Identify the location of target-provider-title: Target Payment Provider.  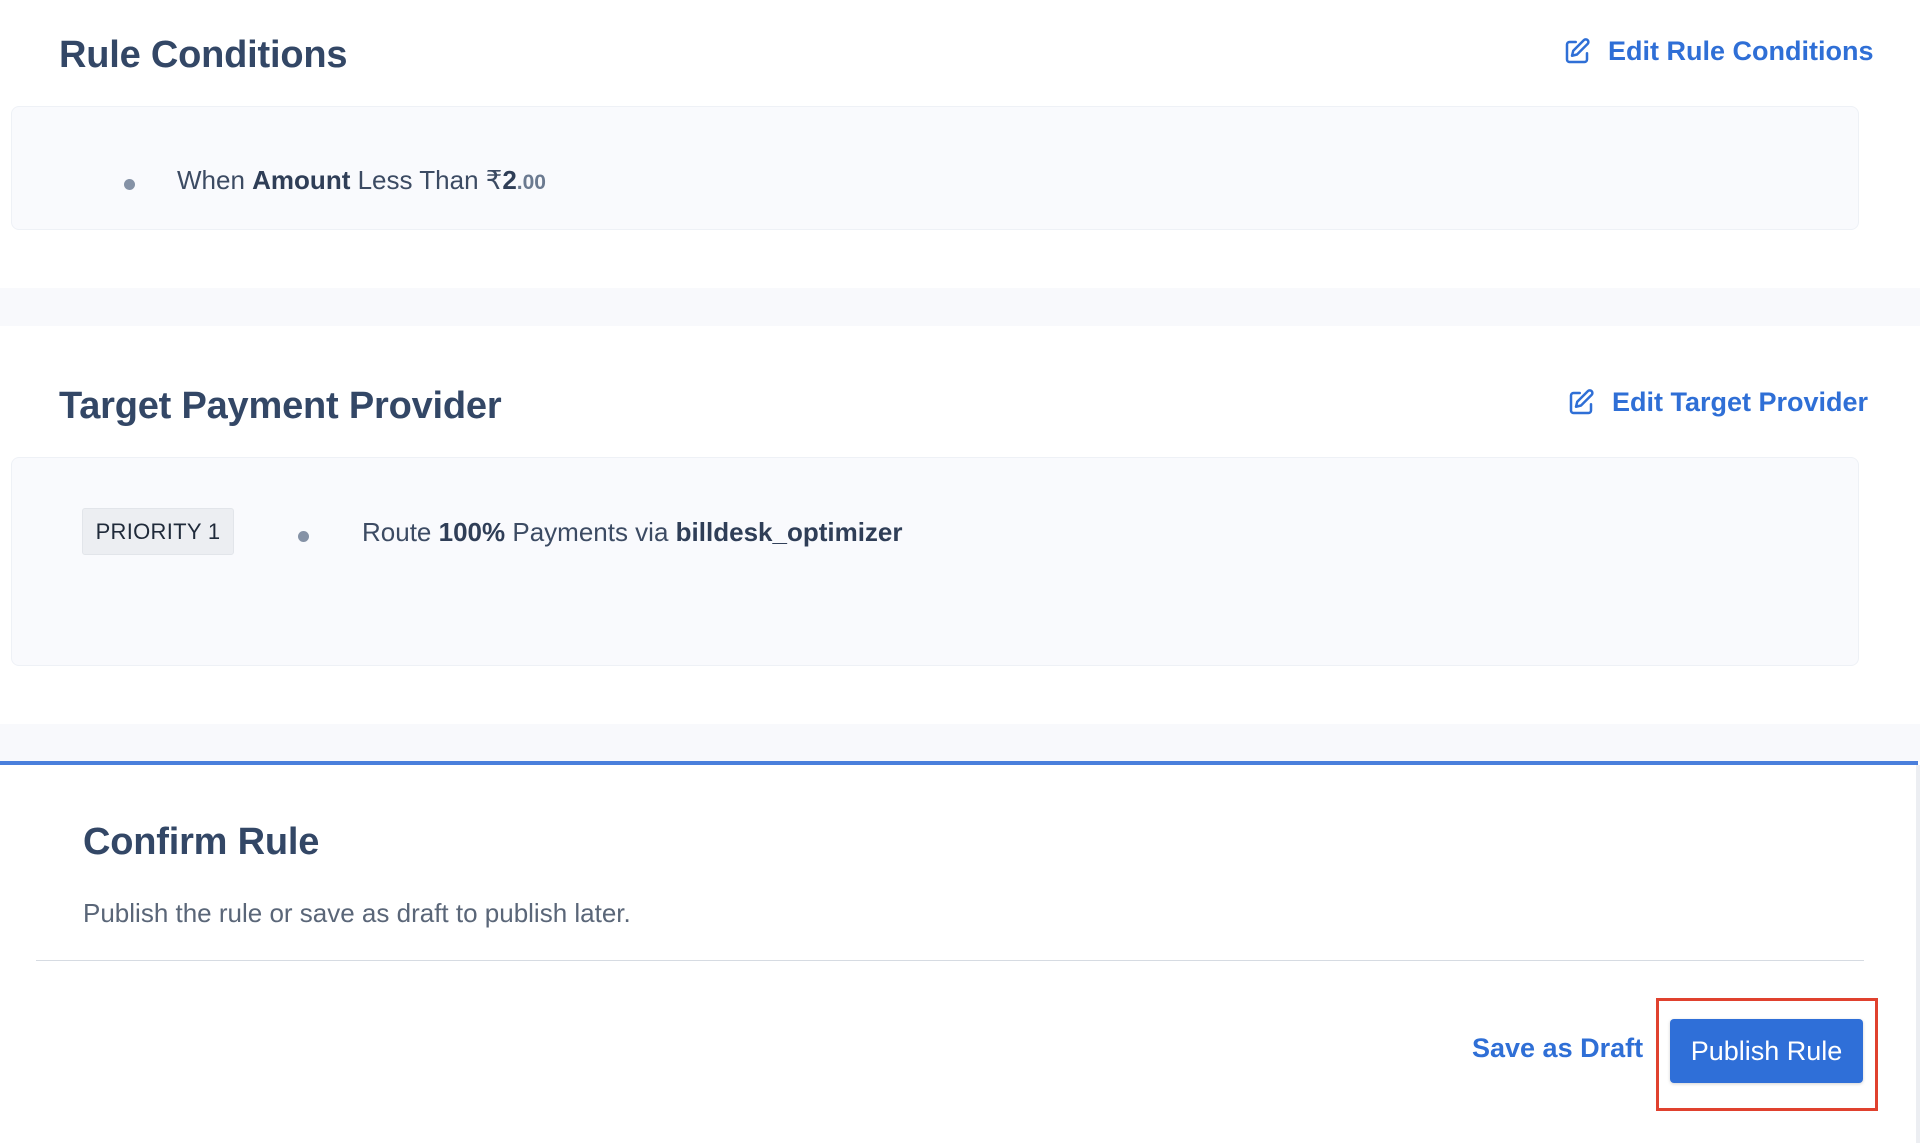
(280, 406).